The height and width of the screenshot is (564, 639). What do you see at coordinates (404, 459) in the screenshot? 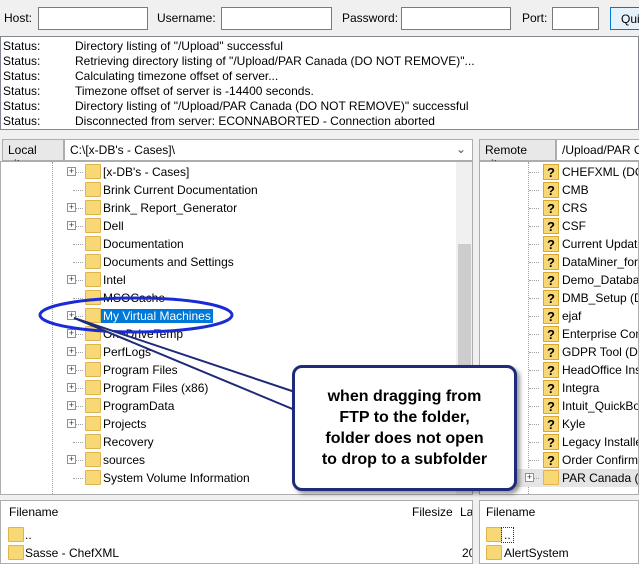
I see `callout-line: to drop to a subfolder` at bounding box center [404, 459].